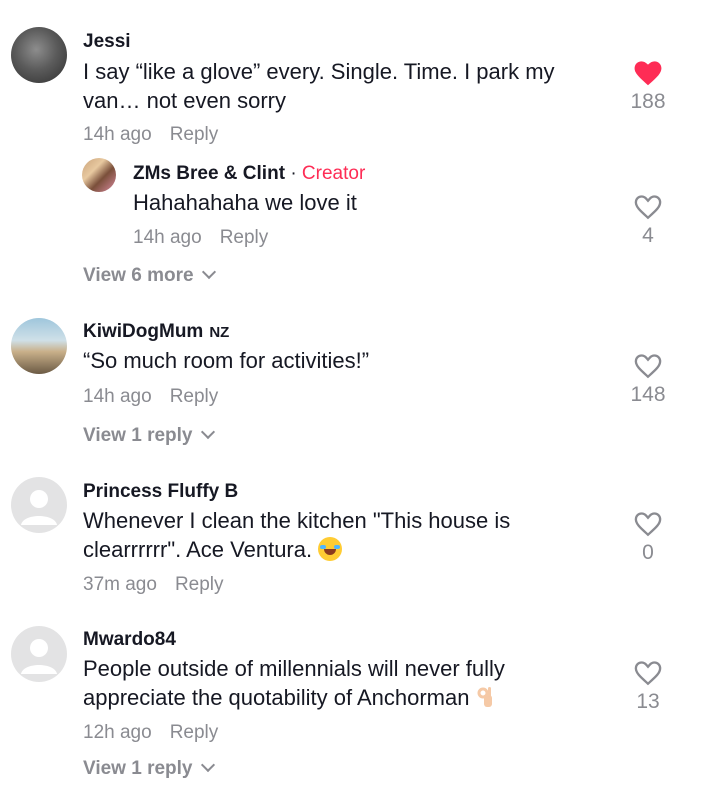  I want to click on comment-meta: 12h ago Reply, so click(150, 733).